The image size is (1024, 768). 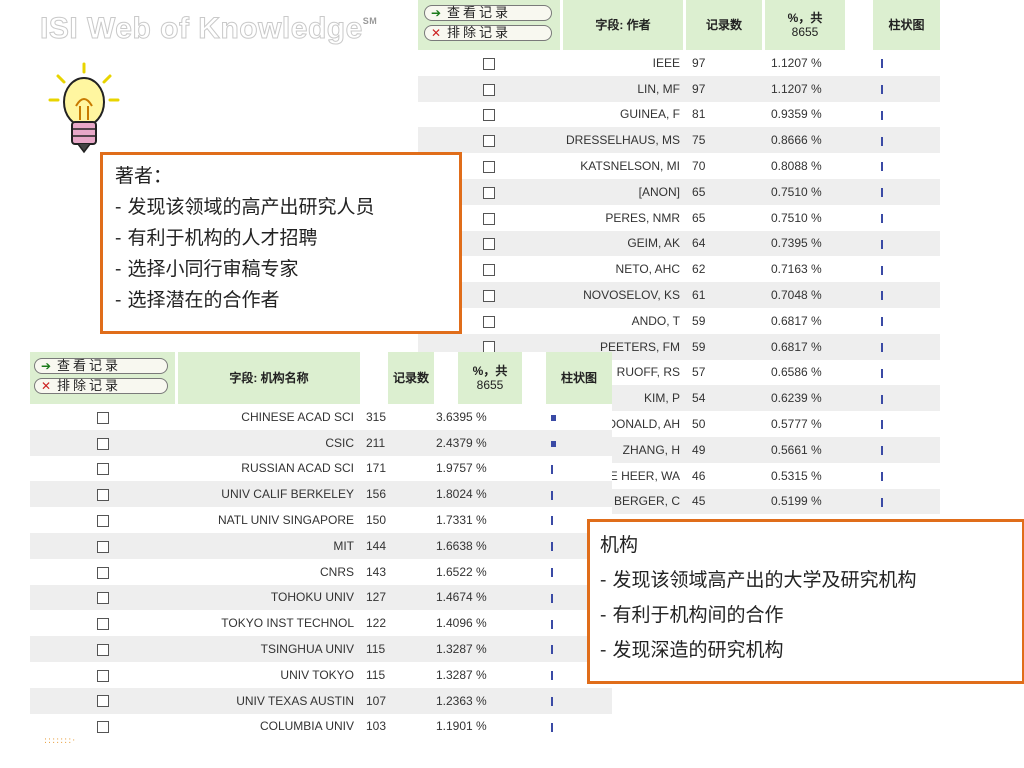 What do you see at coordinates (446, 378) in the screenshot?
I see `header-gap` at bounding box center [446, 378].